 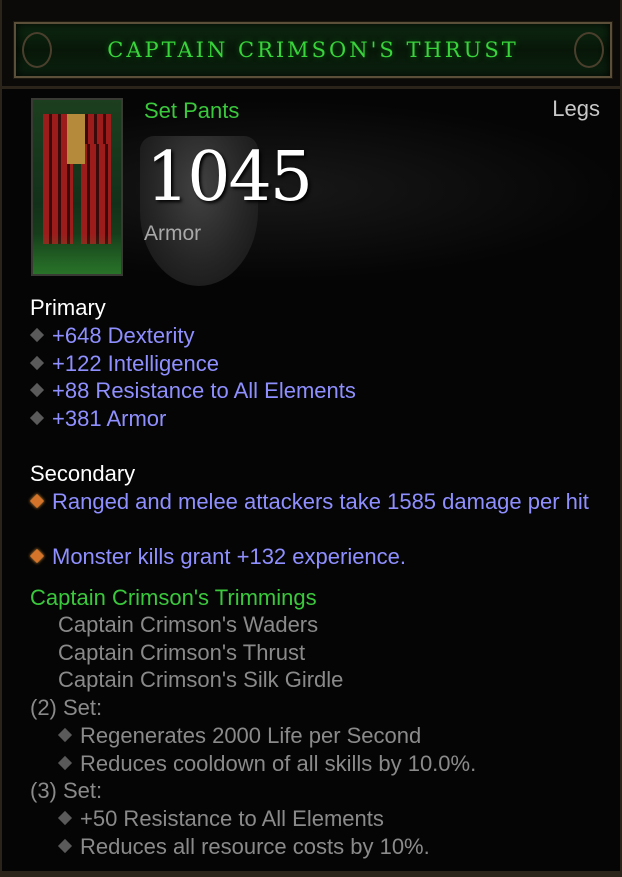 I want to click on armor-value: 1045, so click(x=229, y=177).